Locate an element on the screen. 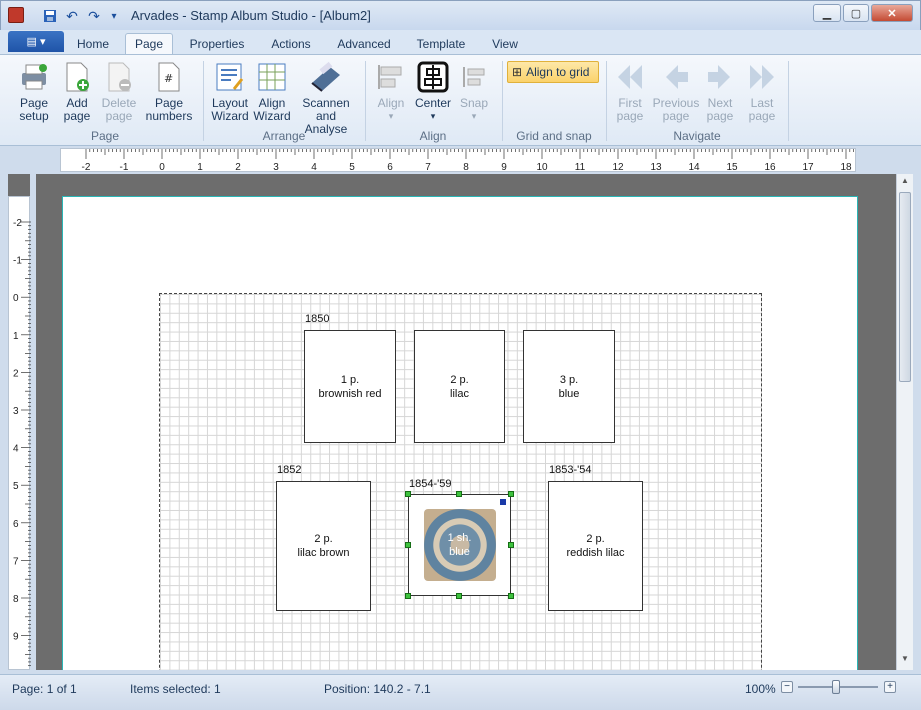  layout-wizard-button: Layout Wizard is located at coordinates (230, 92).